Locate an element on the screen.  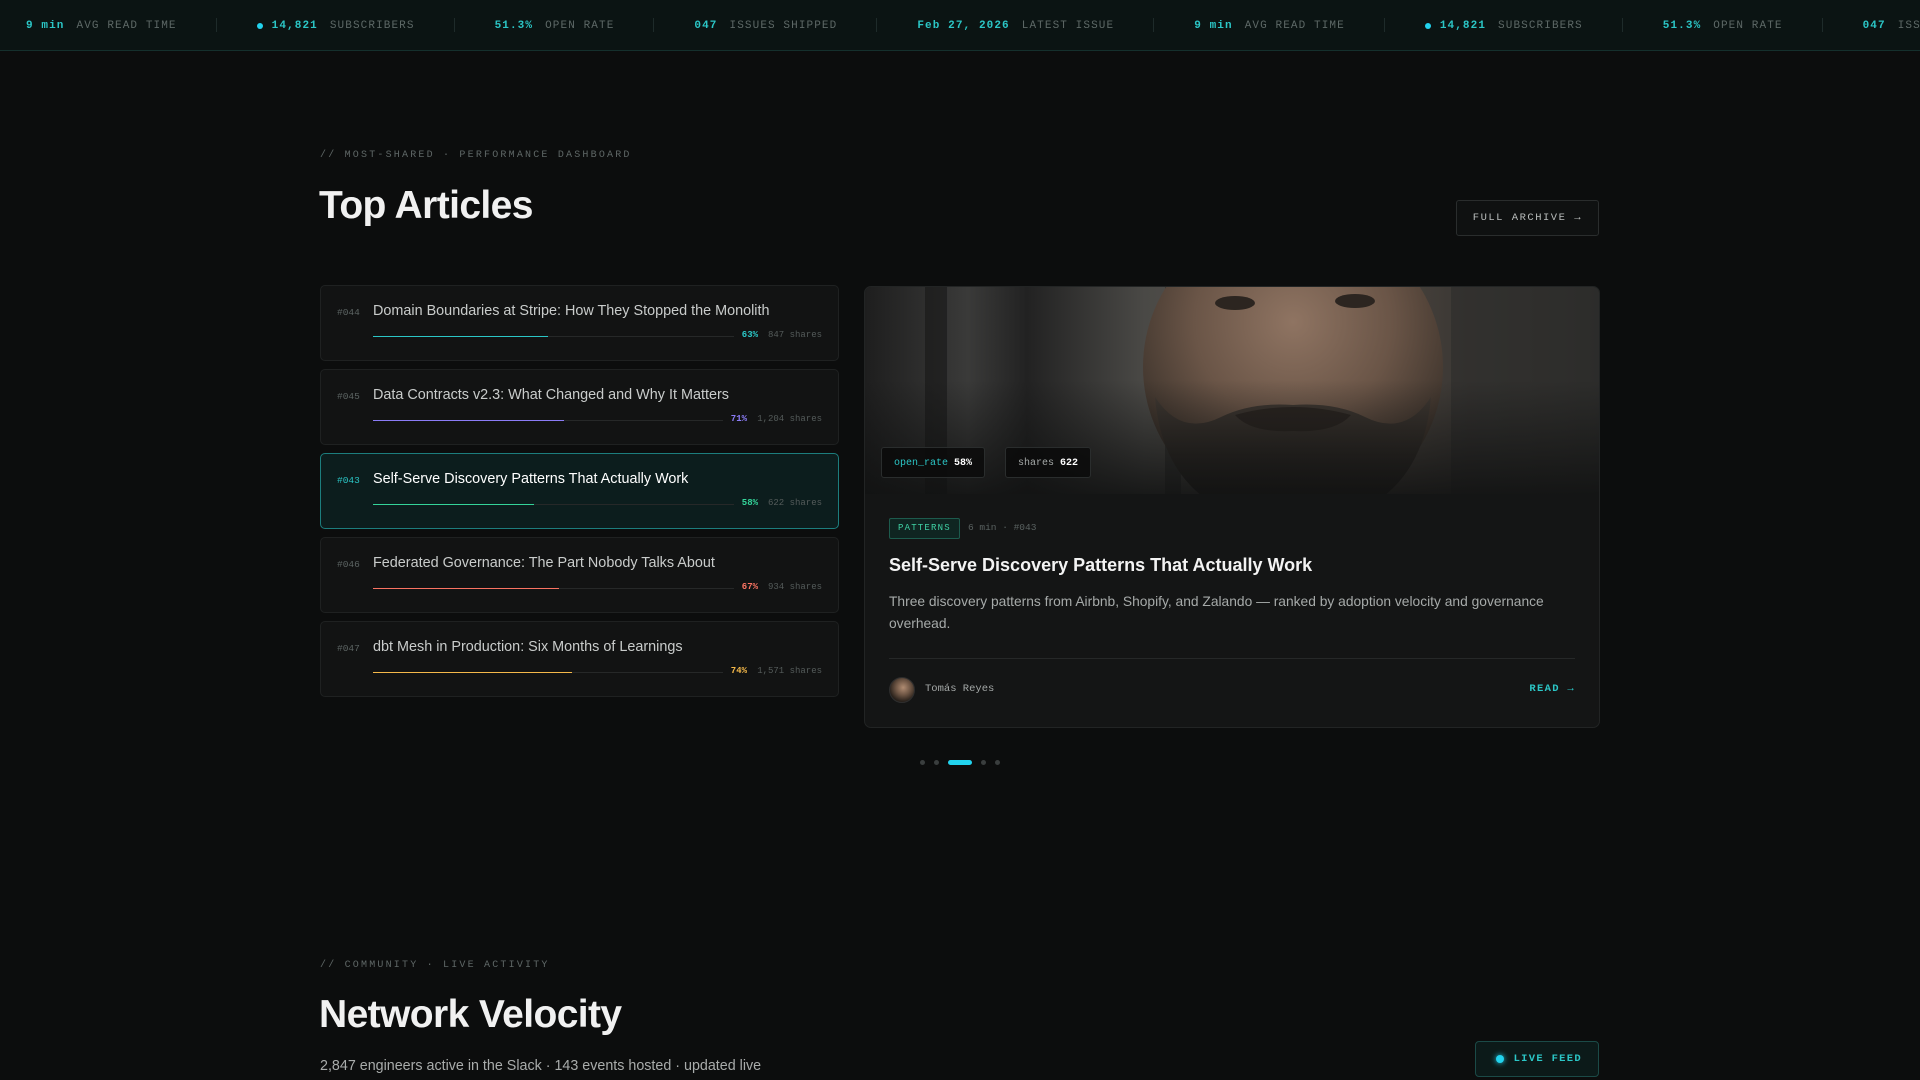
article-number: #046 is located at coordinates (348, 564).